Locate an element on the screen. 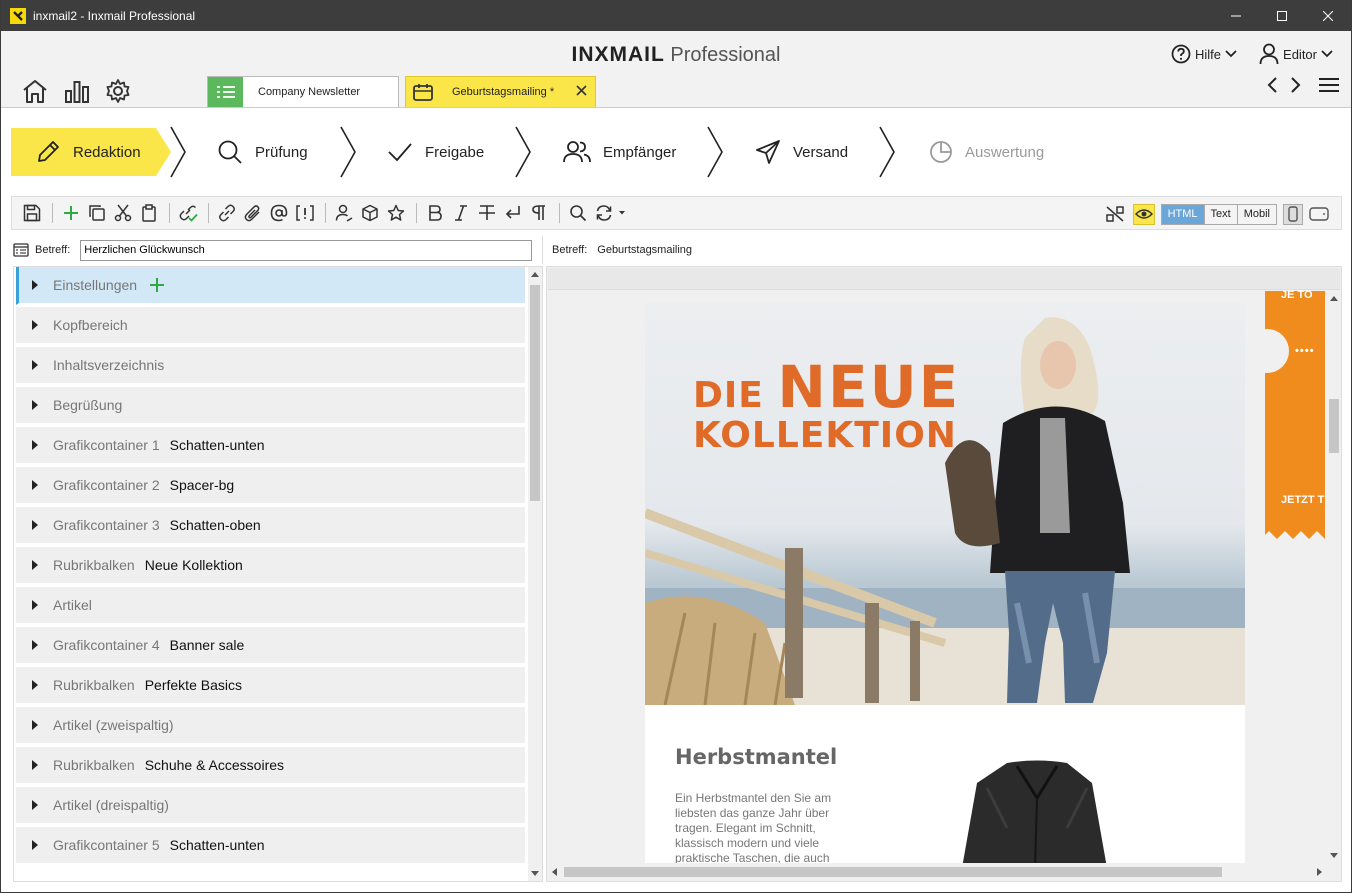 This screenshot has height=893, width=1352. add-child-button is located at coordinates (157, 285).